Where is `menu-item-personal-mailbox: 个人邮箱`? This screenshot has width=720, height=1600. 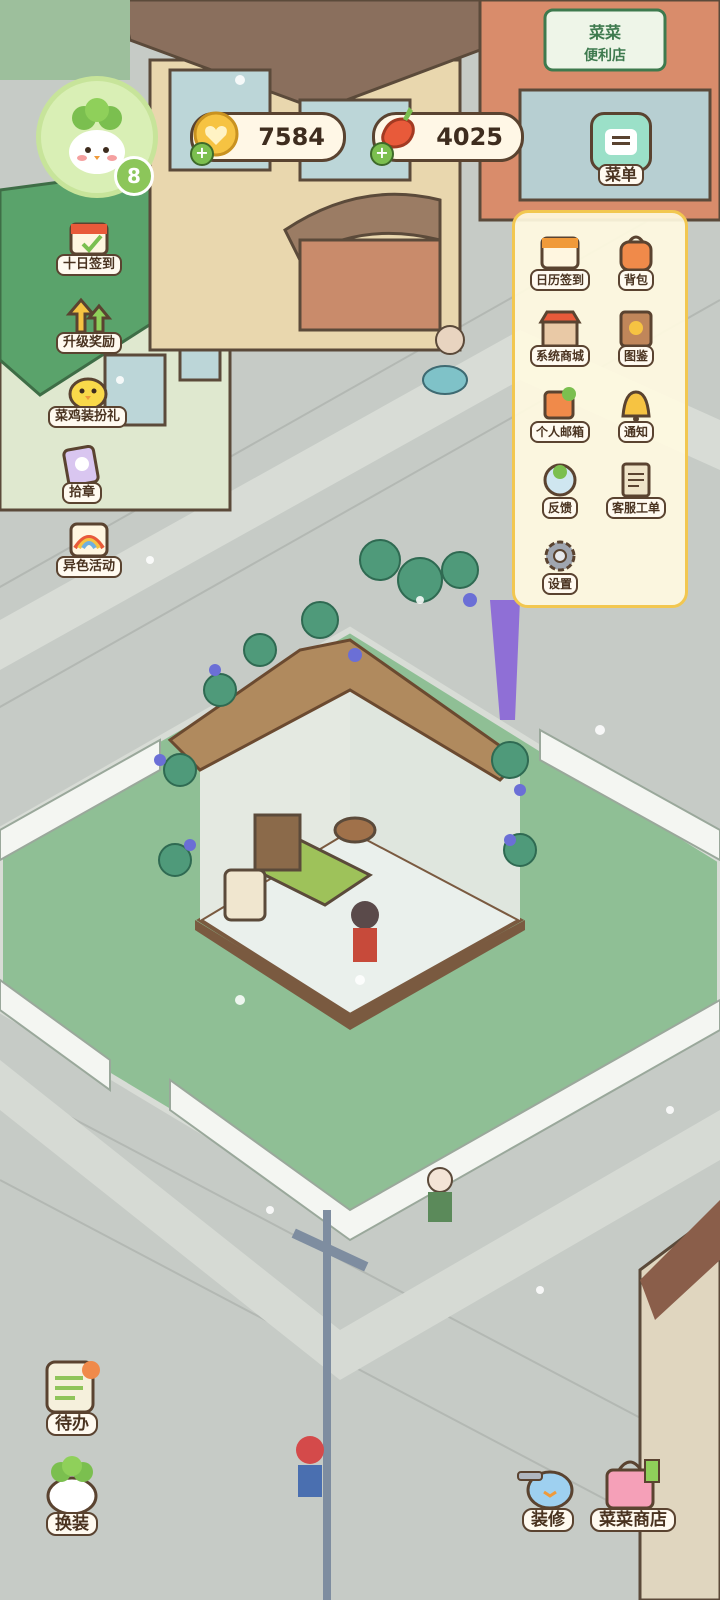 menu-item-personal-mailbox: 个人邮箱 is located at coordinates (560, 411).